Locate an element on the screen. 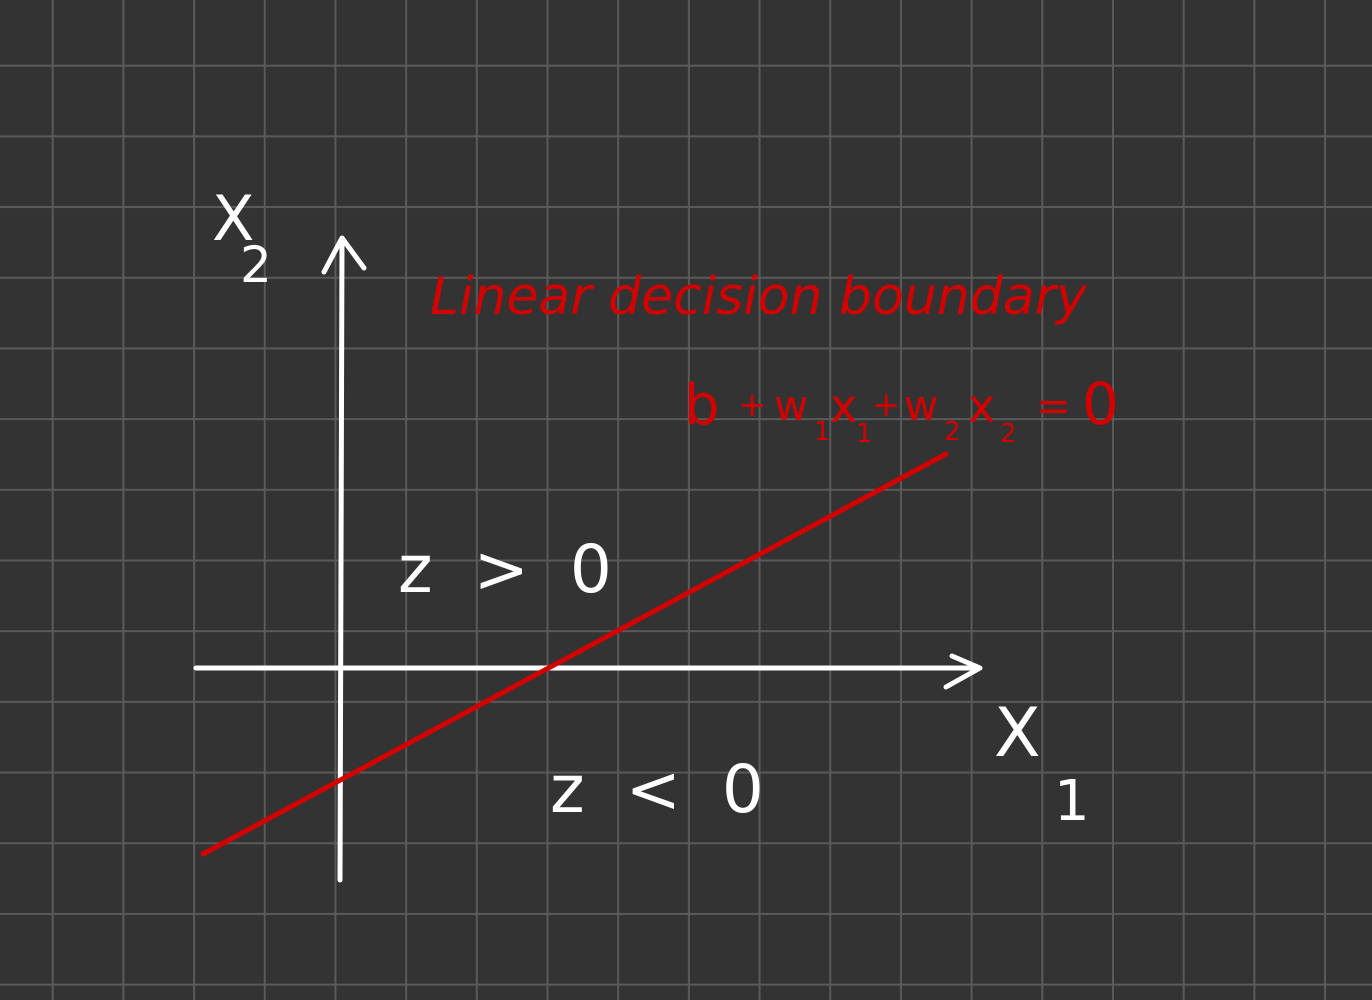  boundary-equation: b + w 1 x 1 + w 2 x 2 = 0 is located at coordinates (901, 409).